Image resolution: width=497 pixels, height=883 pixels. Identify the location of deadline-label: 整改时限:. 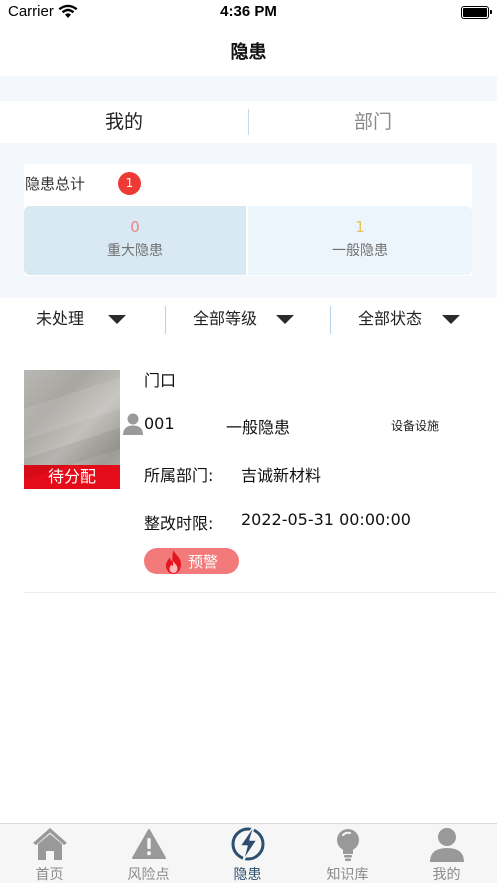
(179, 523).